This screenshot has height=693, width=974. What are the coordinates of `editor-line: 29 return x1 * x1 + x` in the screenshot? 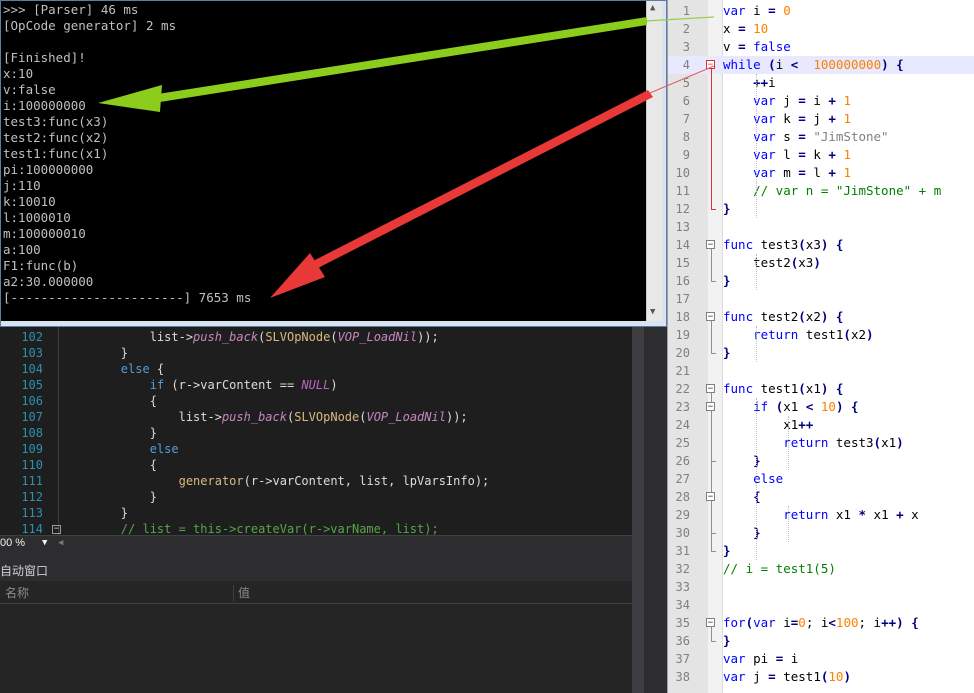 It's located at (821, 515).